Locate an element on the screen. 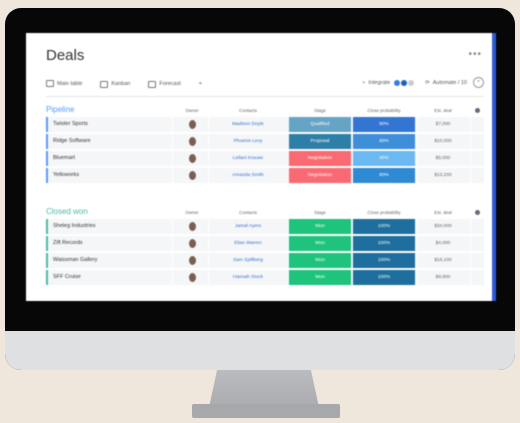 The width and height of the screenshot is (520, 423). item-name: Sheleg Industries is located at coordinates (74, 226).